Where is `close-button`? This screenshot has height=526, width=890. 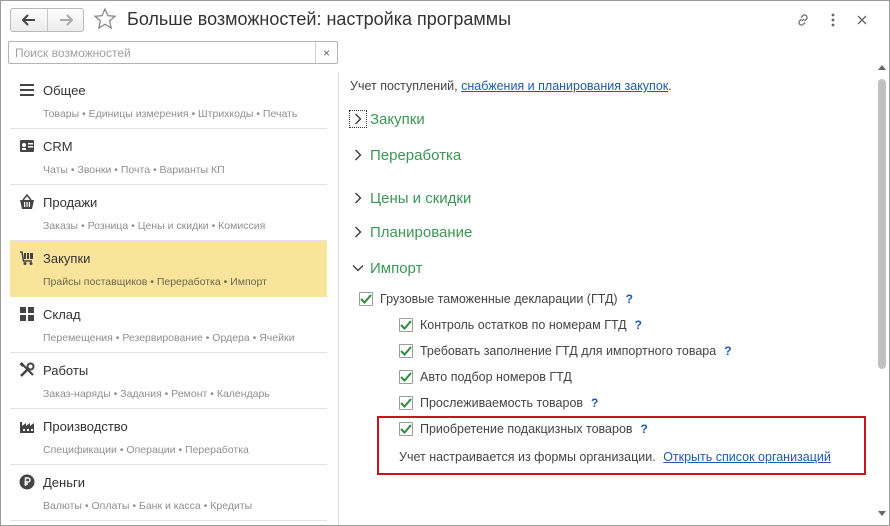 close-button is located at coordinates (862, 20).